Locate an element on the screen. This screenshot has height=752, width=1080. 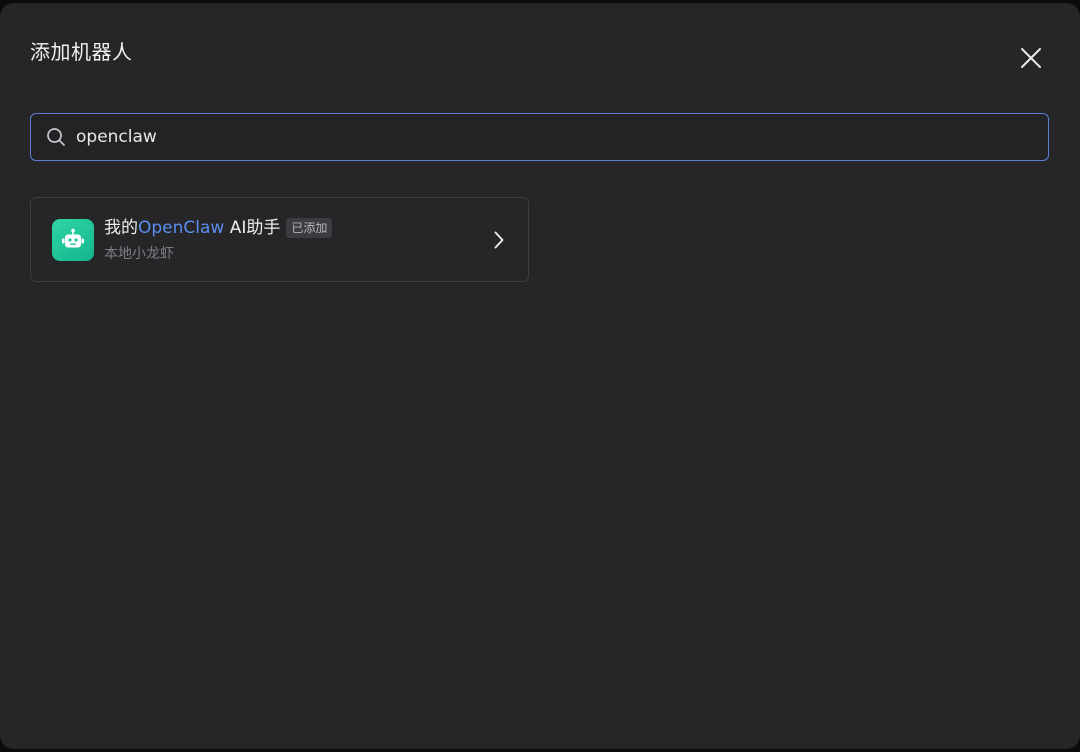
search-box is located at coordinates (539, 137).